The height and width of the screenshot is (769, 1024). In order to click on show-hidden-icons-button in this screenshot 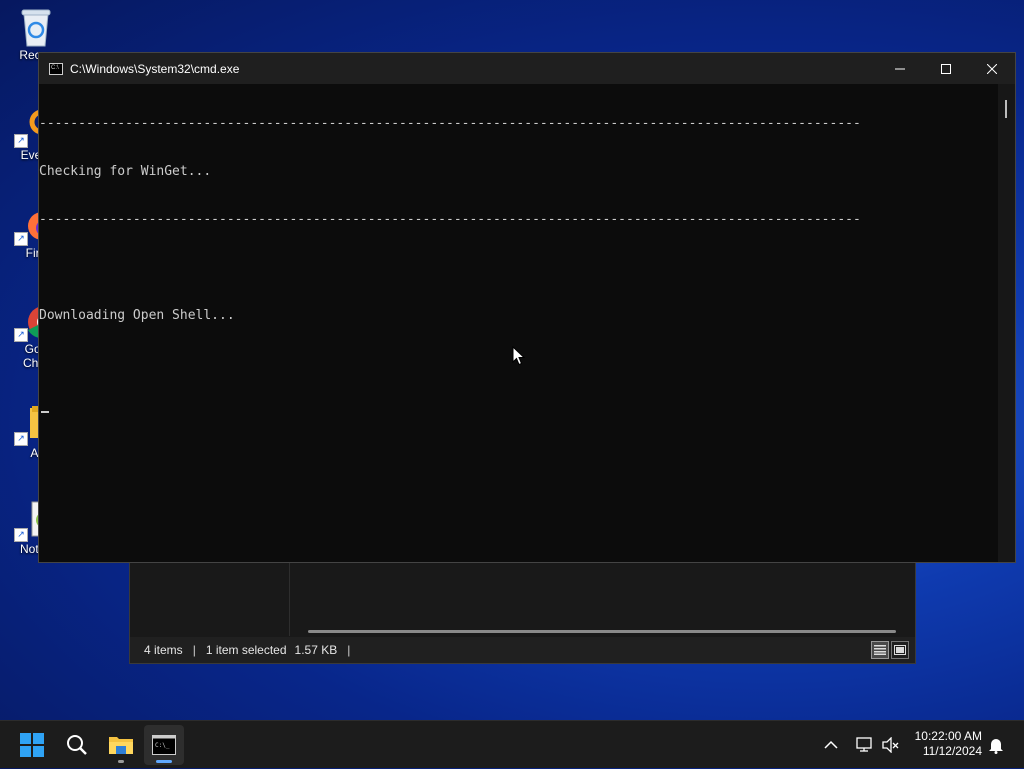, I will do `click(831, 745)`.